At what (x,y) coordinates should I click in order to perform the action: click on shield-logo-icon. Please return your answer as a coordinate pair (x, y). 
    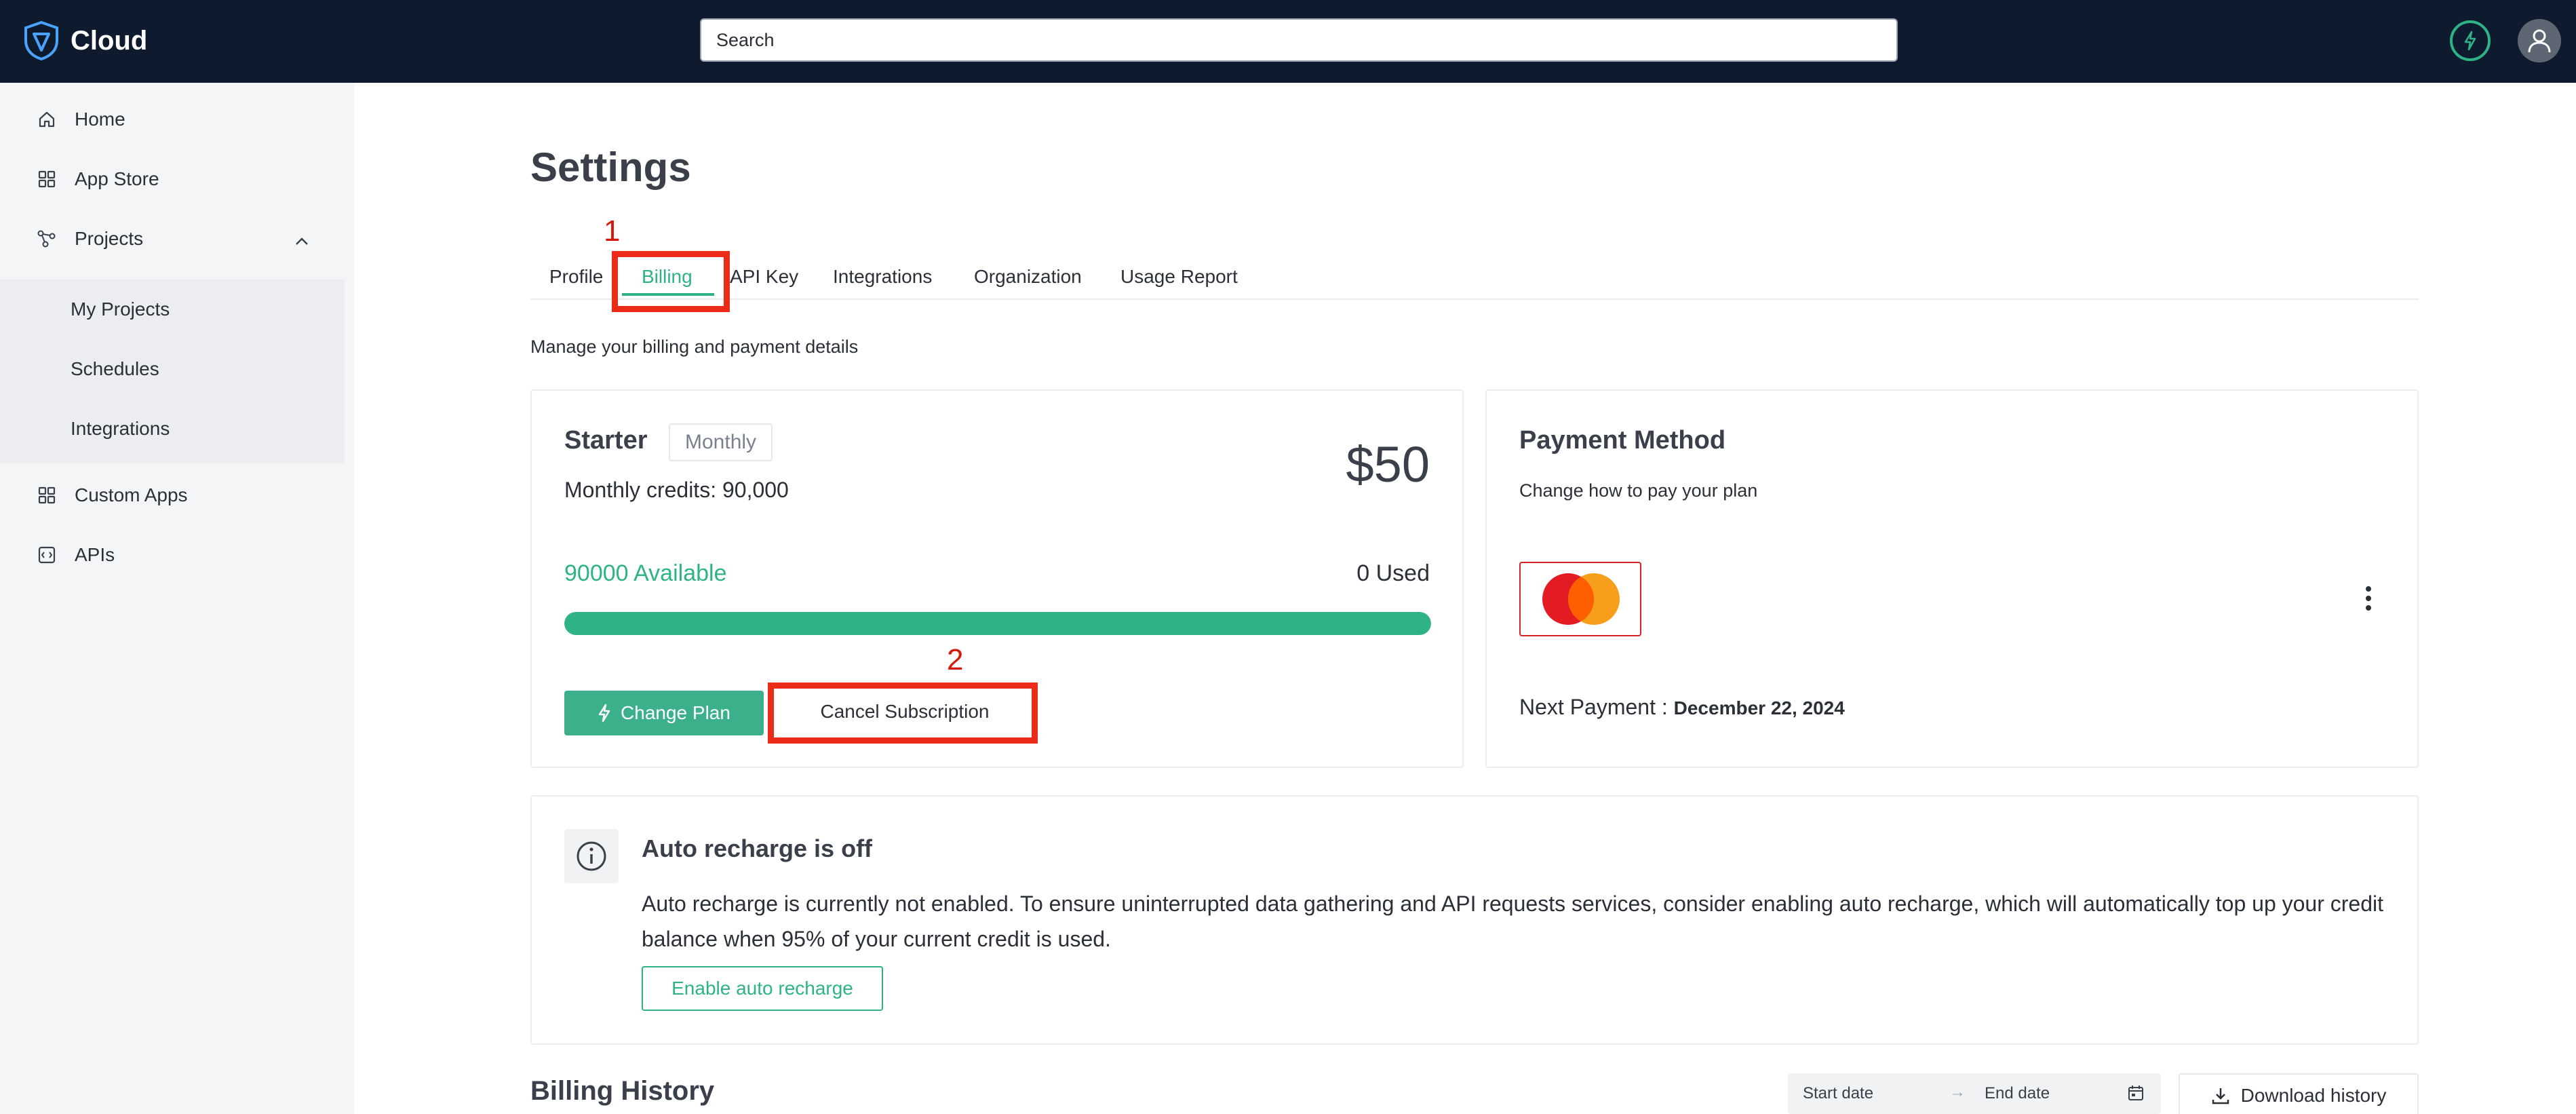
    Looking at the image, I should click on (41, 40).